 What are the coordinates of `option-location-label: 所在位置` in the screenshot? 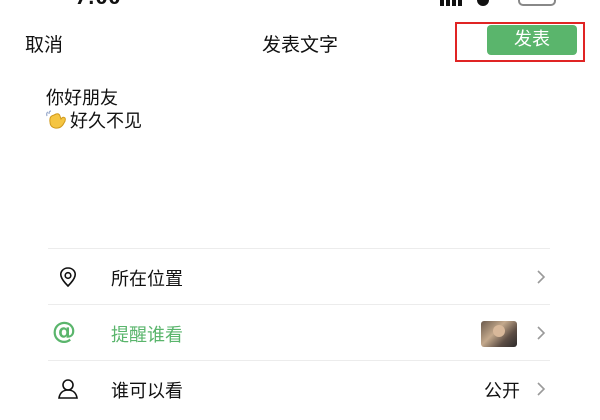 It's located at (147, 279).